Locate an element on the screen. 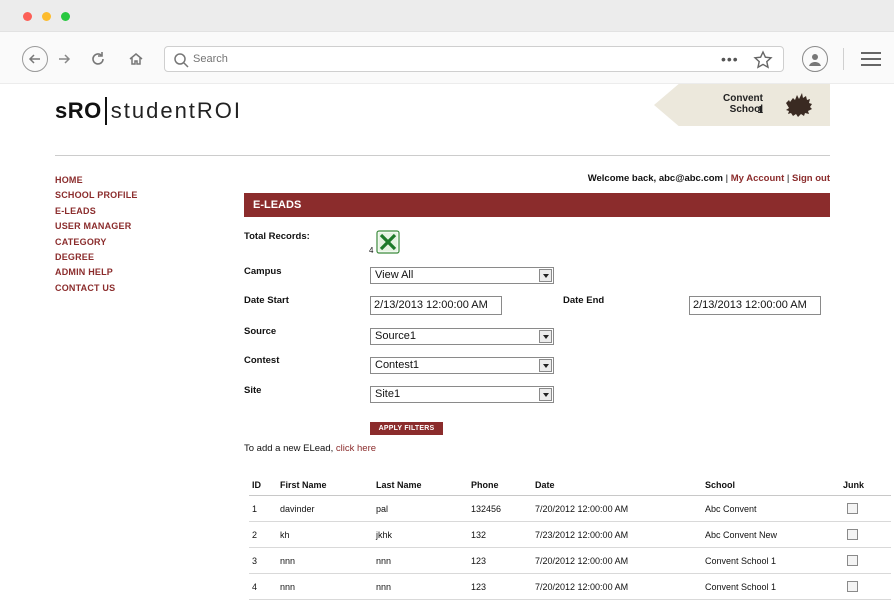  column-header-first-name: First Name is located at coordinates (303, 485).